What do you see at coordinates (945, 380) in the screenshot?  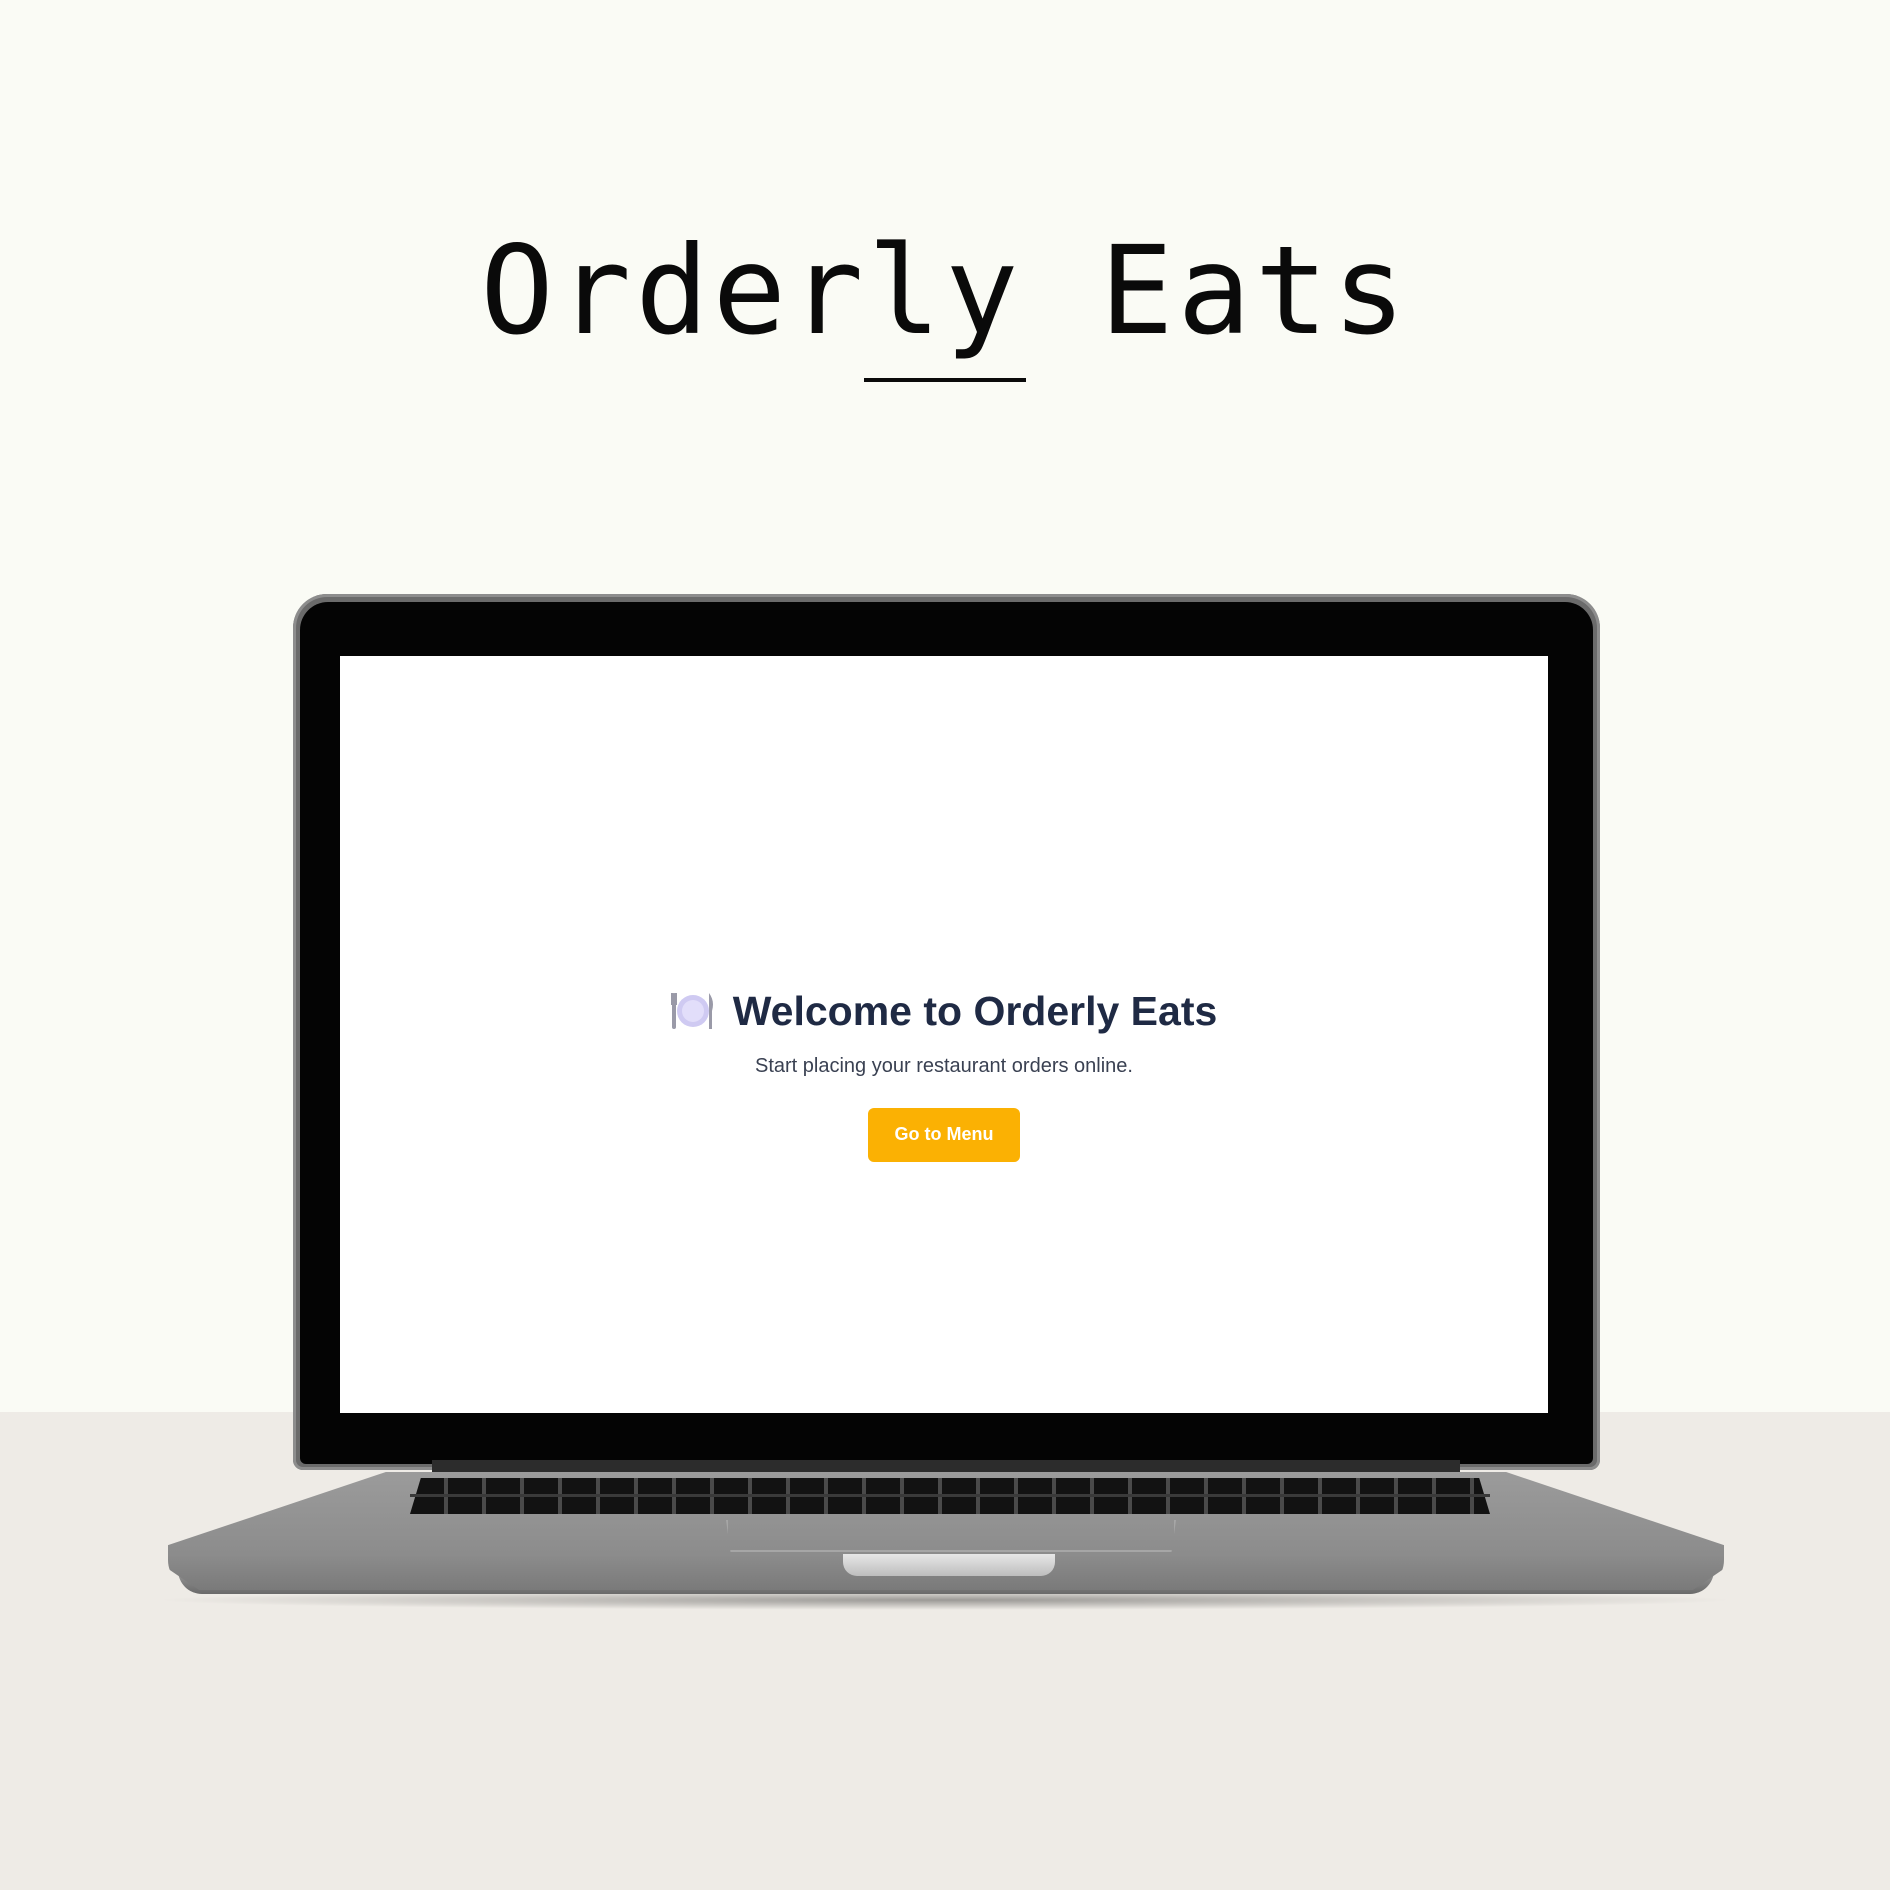 I see `brand-underline` at bounding box center [945, 380].